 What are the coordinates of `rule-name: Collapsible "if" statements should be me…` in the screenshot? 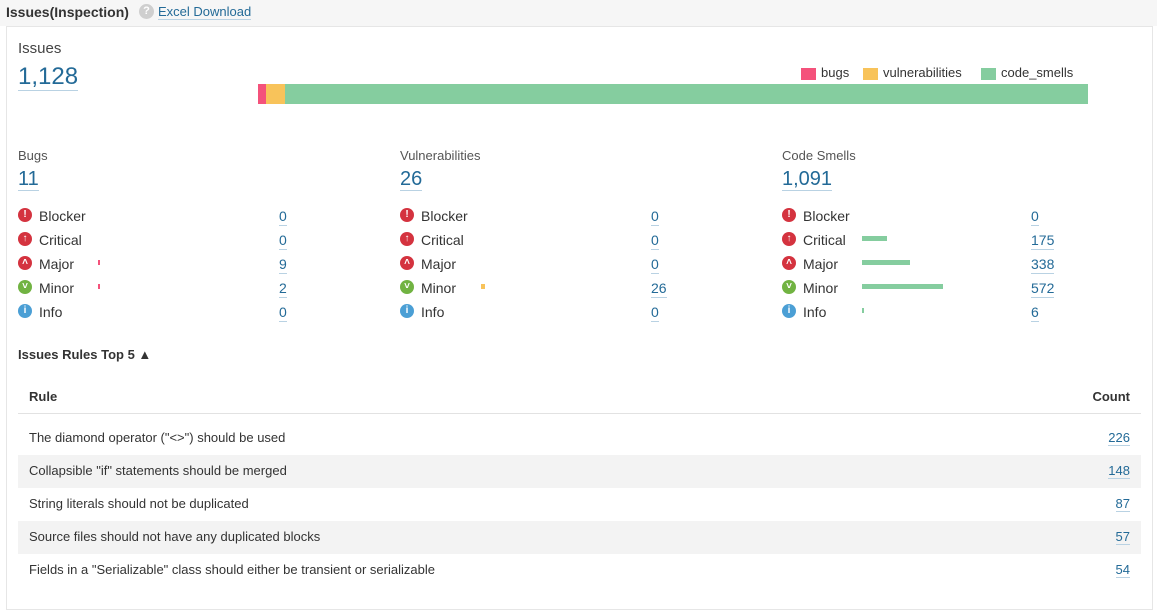 It's located at (158, 470).